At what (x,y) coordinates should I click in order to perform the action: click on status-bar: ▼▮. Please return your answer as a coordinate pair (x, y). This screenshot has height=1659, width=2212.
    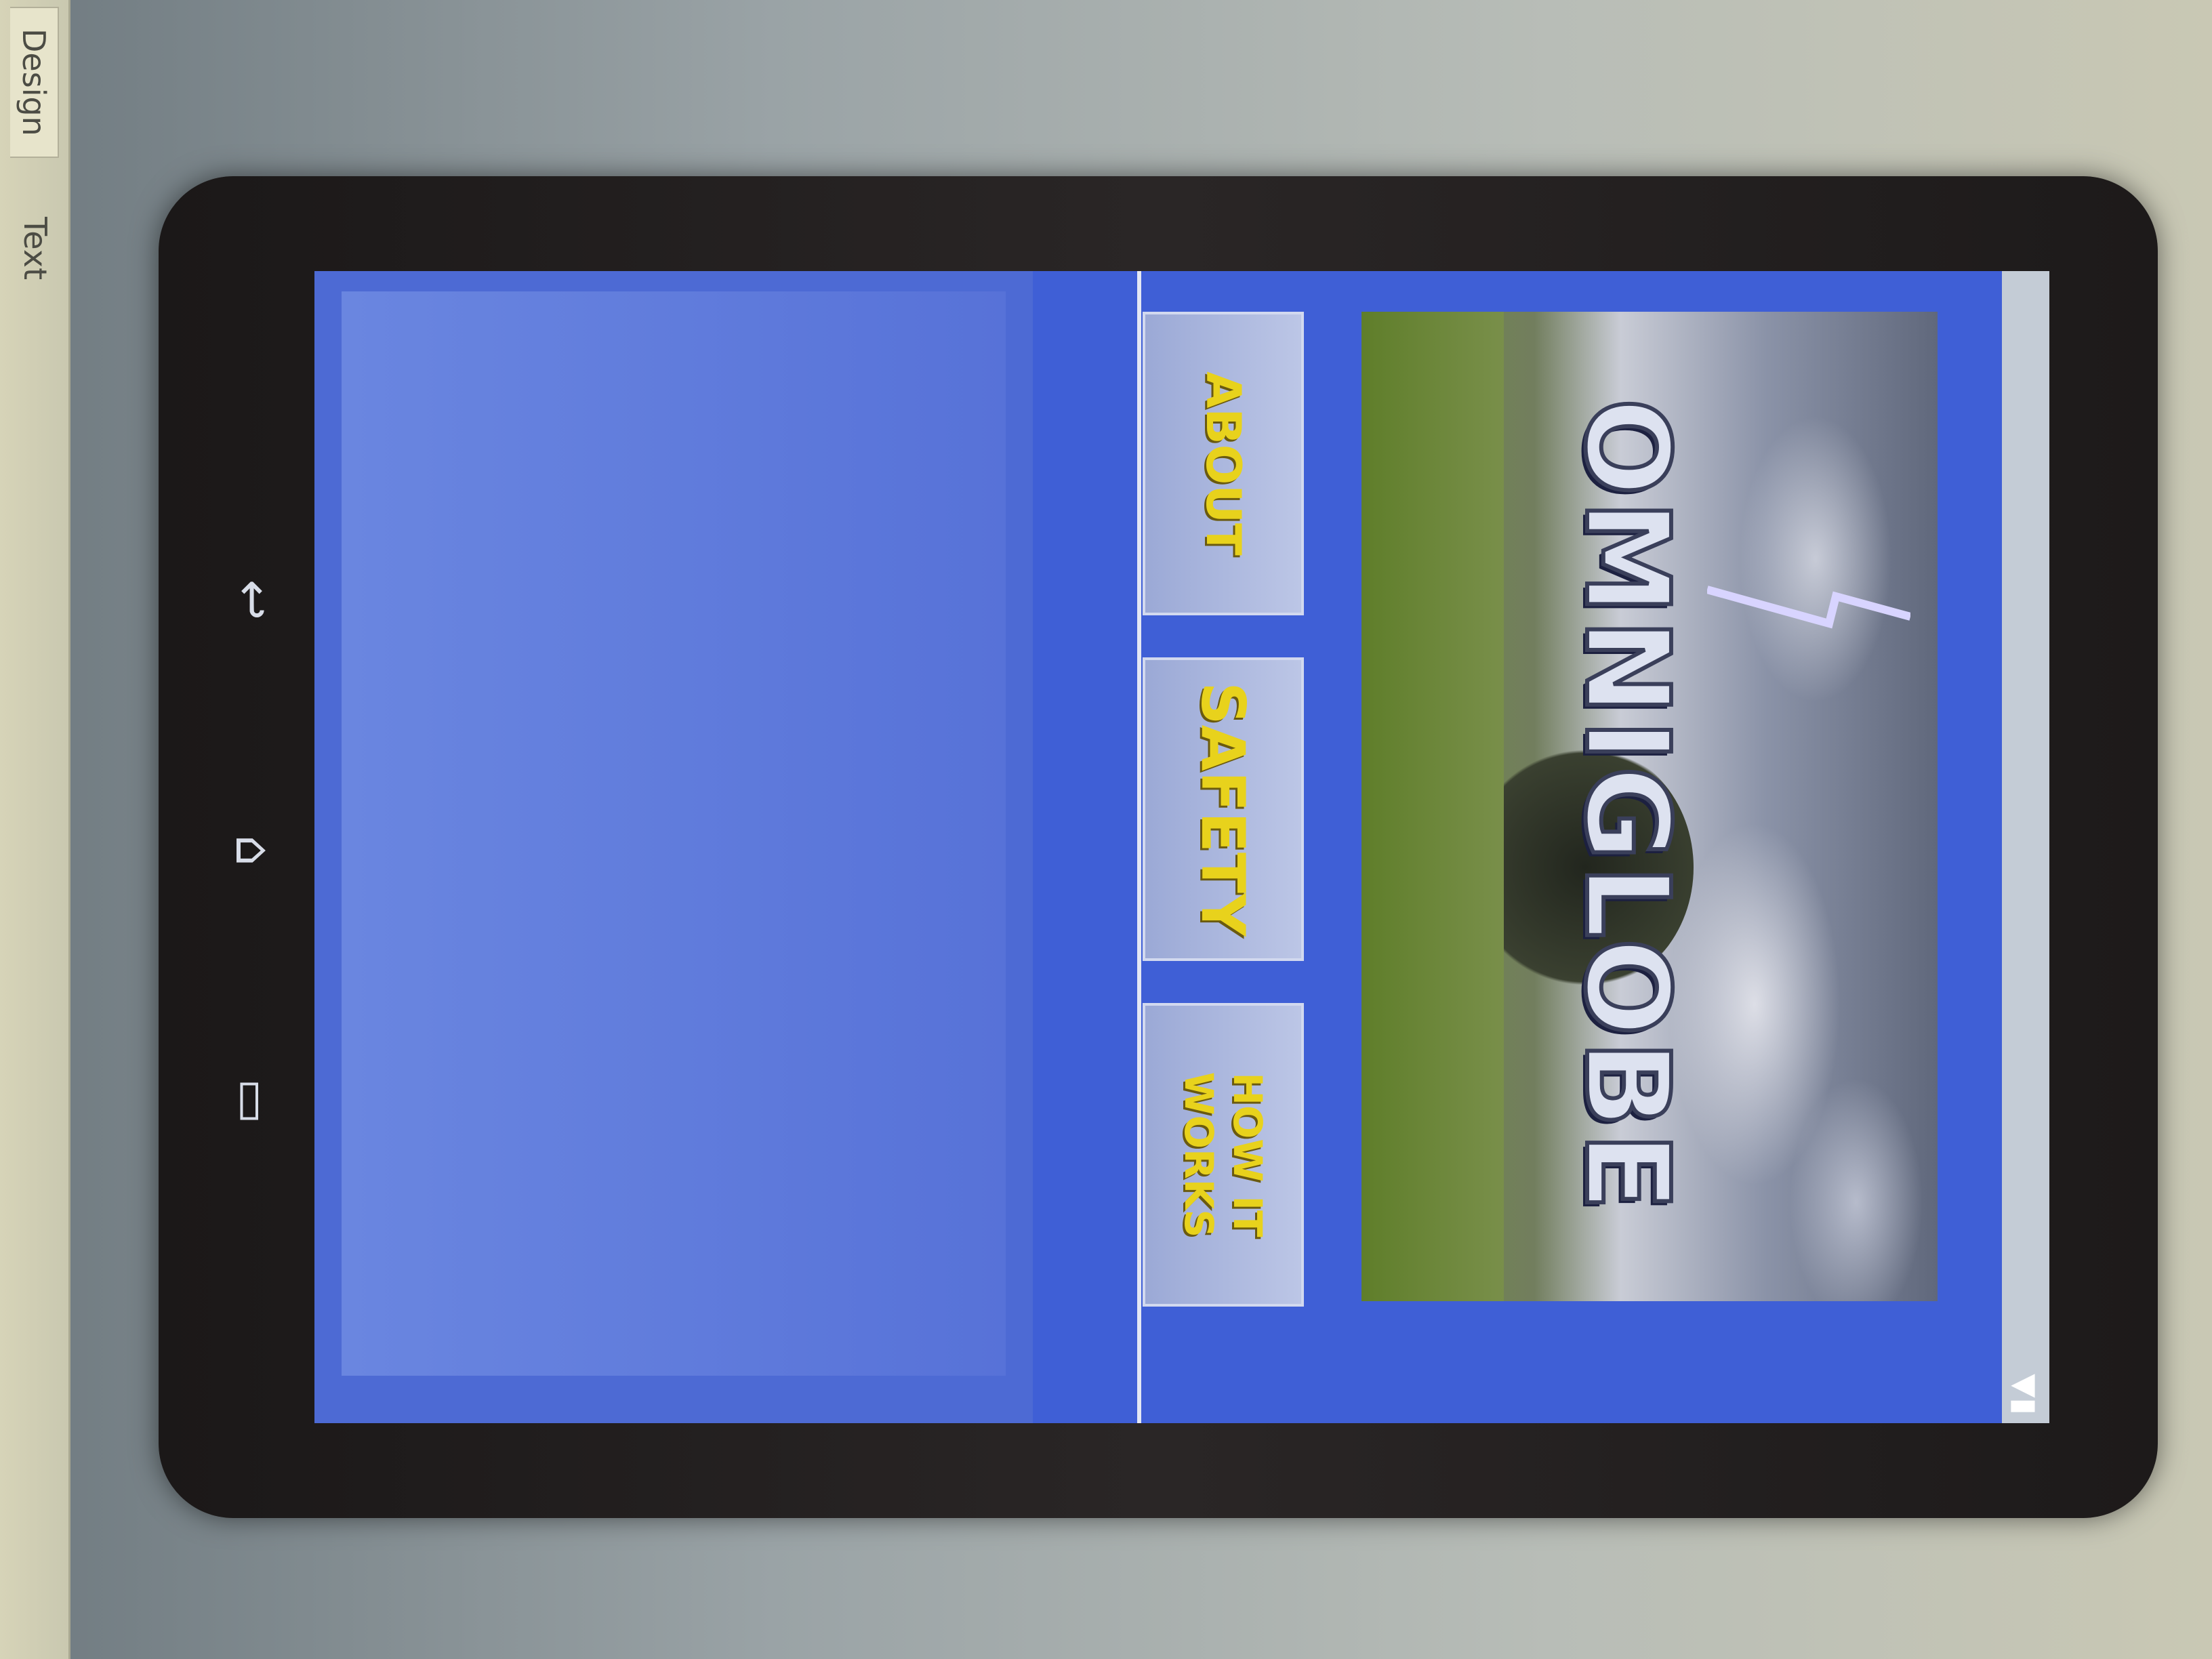
    Looking at the image, I should click on (2025, 847).